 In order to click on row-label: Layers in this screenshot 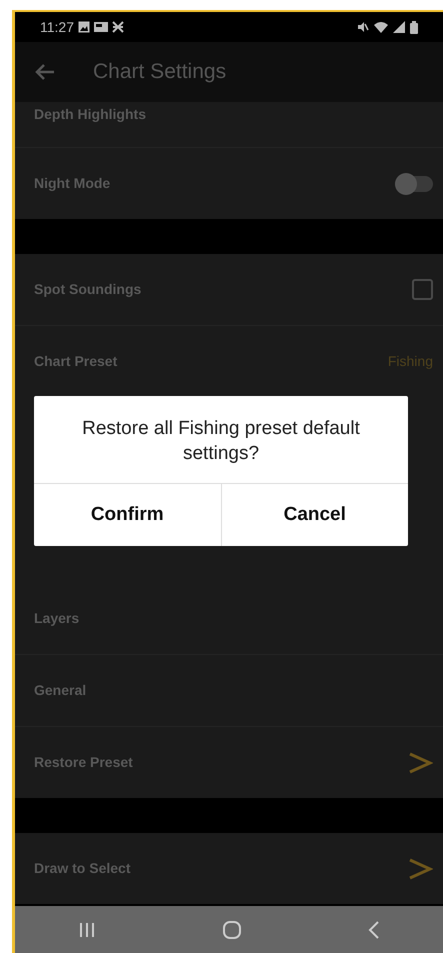, I will do `click(57, 618)`.